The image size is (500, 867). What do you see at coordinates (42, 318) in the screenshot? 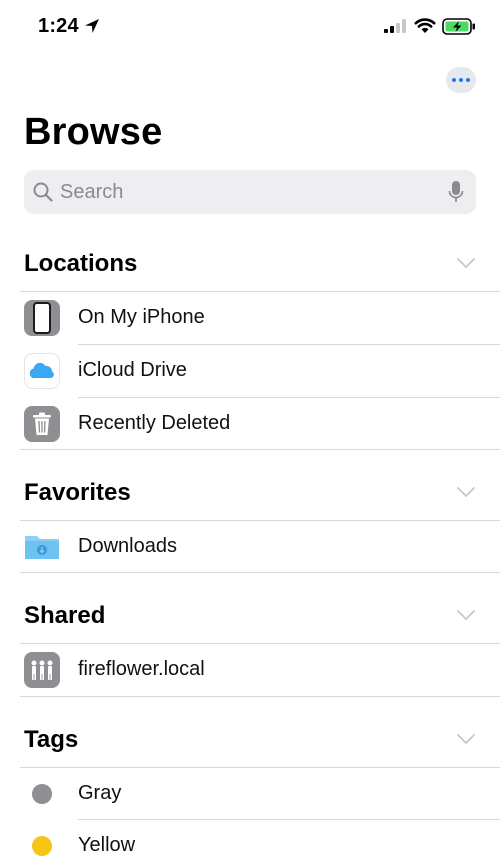
I see `iphone-icon` at bounding box center [42, 318].